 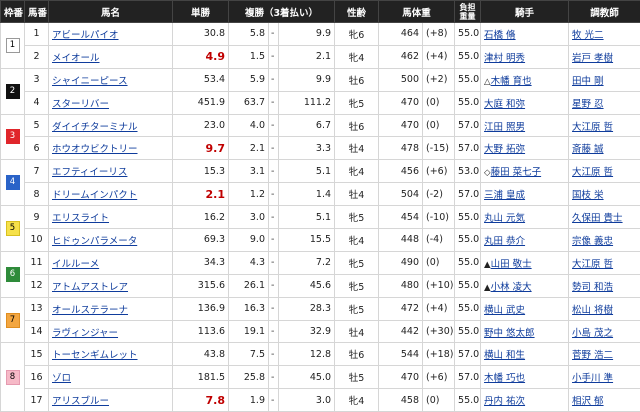 I want to click on trainer-link: 相沢 郁, so click(x=588, y=401).